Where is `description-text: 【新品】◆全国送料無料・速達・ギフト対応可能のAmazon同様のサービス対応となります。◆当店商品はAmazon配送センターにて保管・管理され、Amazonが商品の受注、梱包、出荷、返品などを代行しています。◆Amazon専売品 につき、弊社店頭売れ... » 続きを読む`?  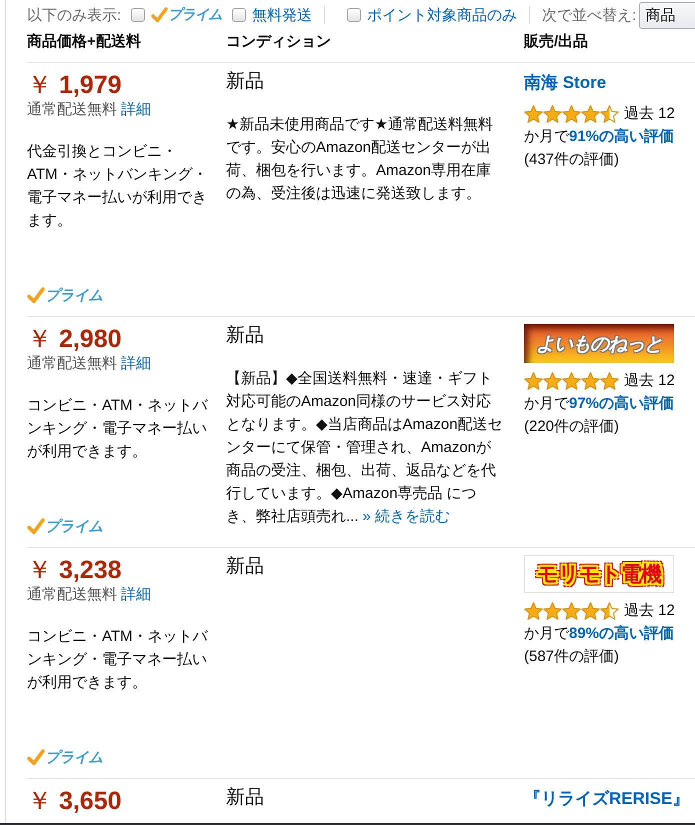 description-text: 【新品】◆全国送料無料・速達・ギフト対応可能のAmazon同様のサービス対応となります。◆当店商品はAmazon配送センターにて保管・管理され、Amazonが商品の受注、梱包、出荷、返品などを代行しています。◆Amazon専売品 につき、弊社店頭売れ... » 続きを読む is located at coordinates (365, 448).